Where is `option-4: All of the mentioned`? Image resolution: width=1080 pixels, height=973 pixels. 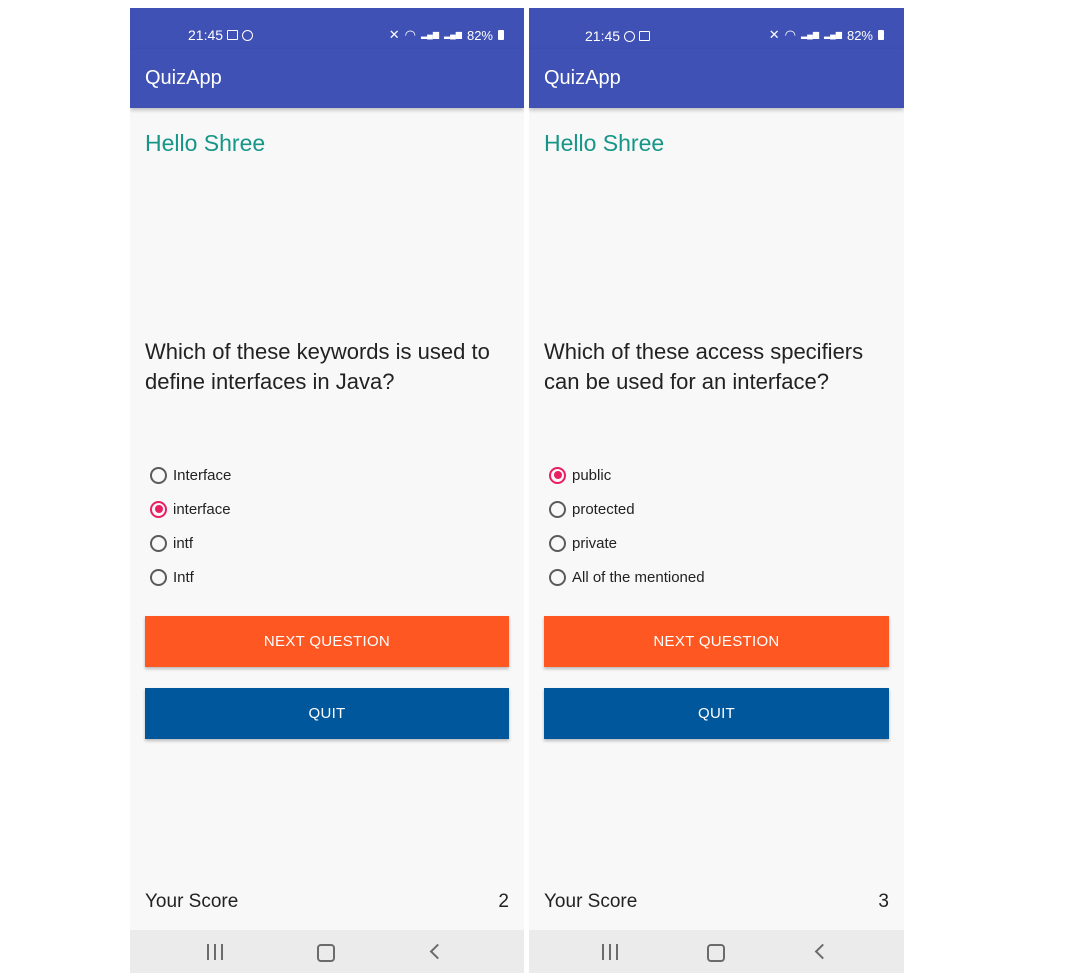
option-4: All of the mentioned is located at coordinates (627, 577).